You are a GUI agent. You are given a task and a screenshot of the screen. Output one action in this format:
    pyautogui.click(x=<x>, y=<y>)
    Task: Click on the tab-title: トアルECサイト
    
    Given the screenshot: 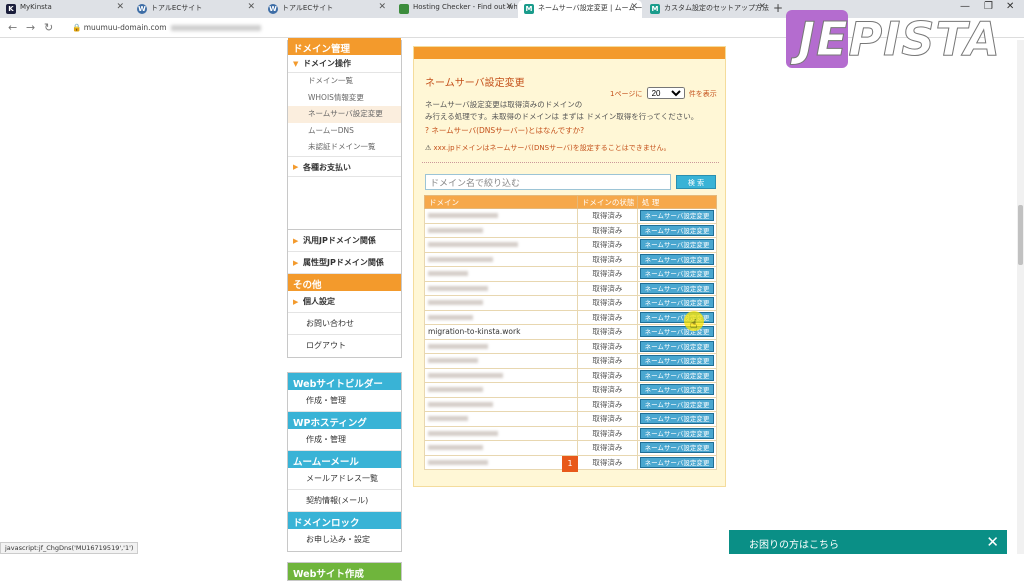 What is the action you would take?
    pyautogui.click(x=308, y=8)
    